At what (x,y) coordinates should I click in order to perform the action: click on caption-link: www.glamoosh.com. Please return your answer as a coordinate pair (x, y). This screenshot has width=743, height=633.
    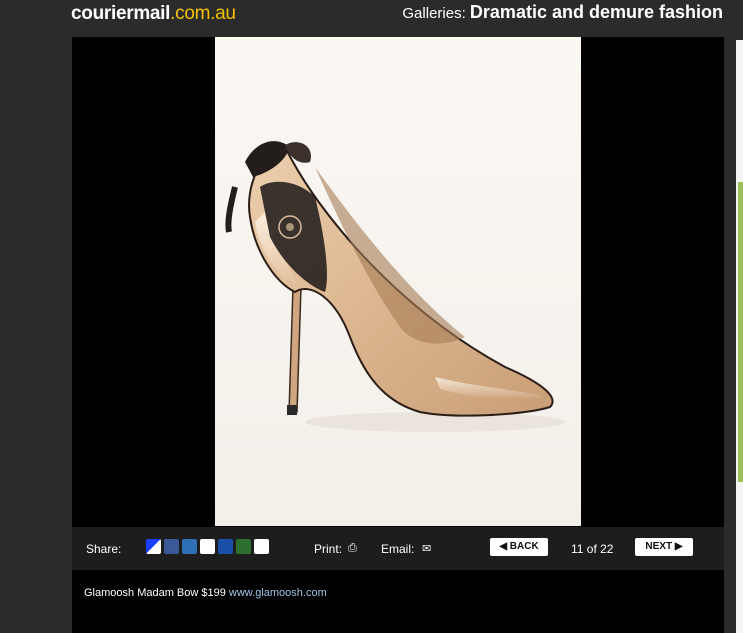
    Looking at the image, I should click on (278, 593).